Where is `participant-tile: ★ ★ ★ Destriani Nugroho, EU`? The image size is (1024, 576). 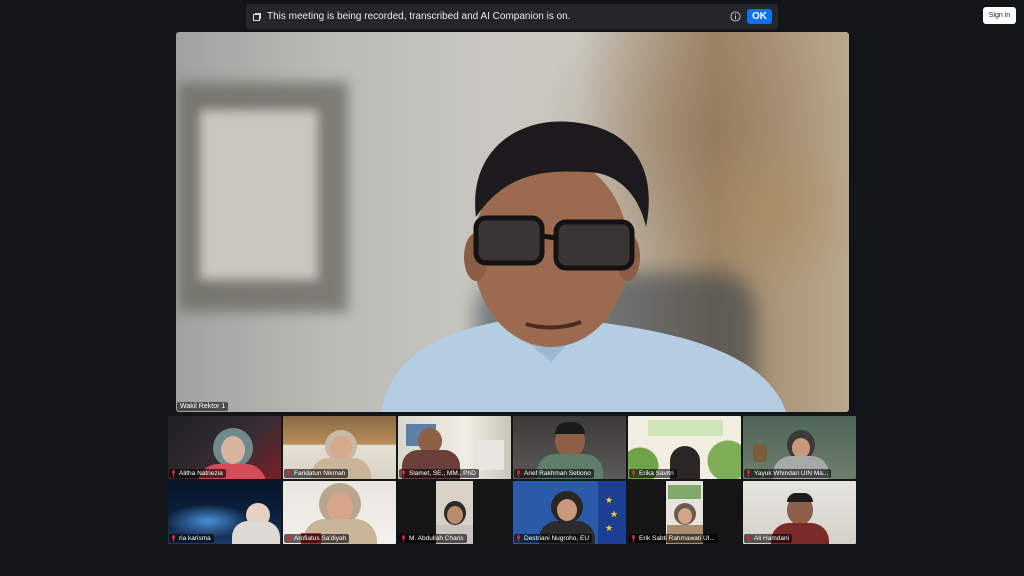
participant-tile: ★ ★ ★ Destriani Nugroho, EU is located at coordinates (569, 512).